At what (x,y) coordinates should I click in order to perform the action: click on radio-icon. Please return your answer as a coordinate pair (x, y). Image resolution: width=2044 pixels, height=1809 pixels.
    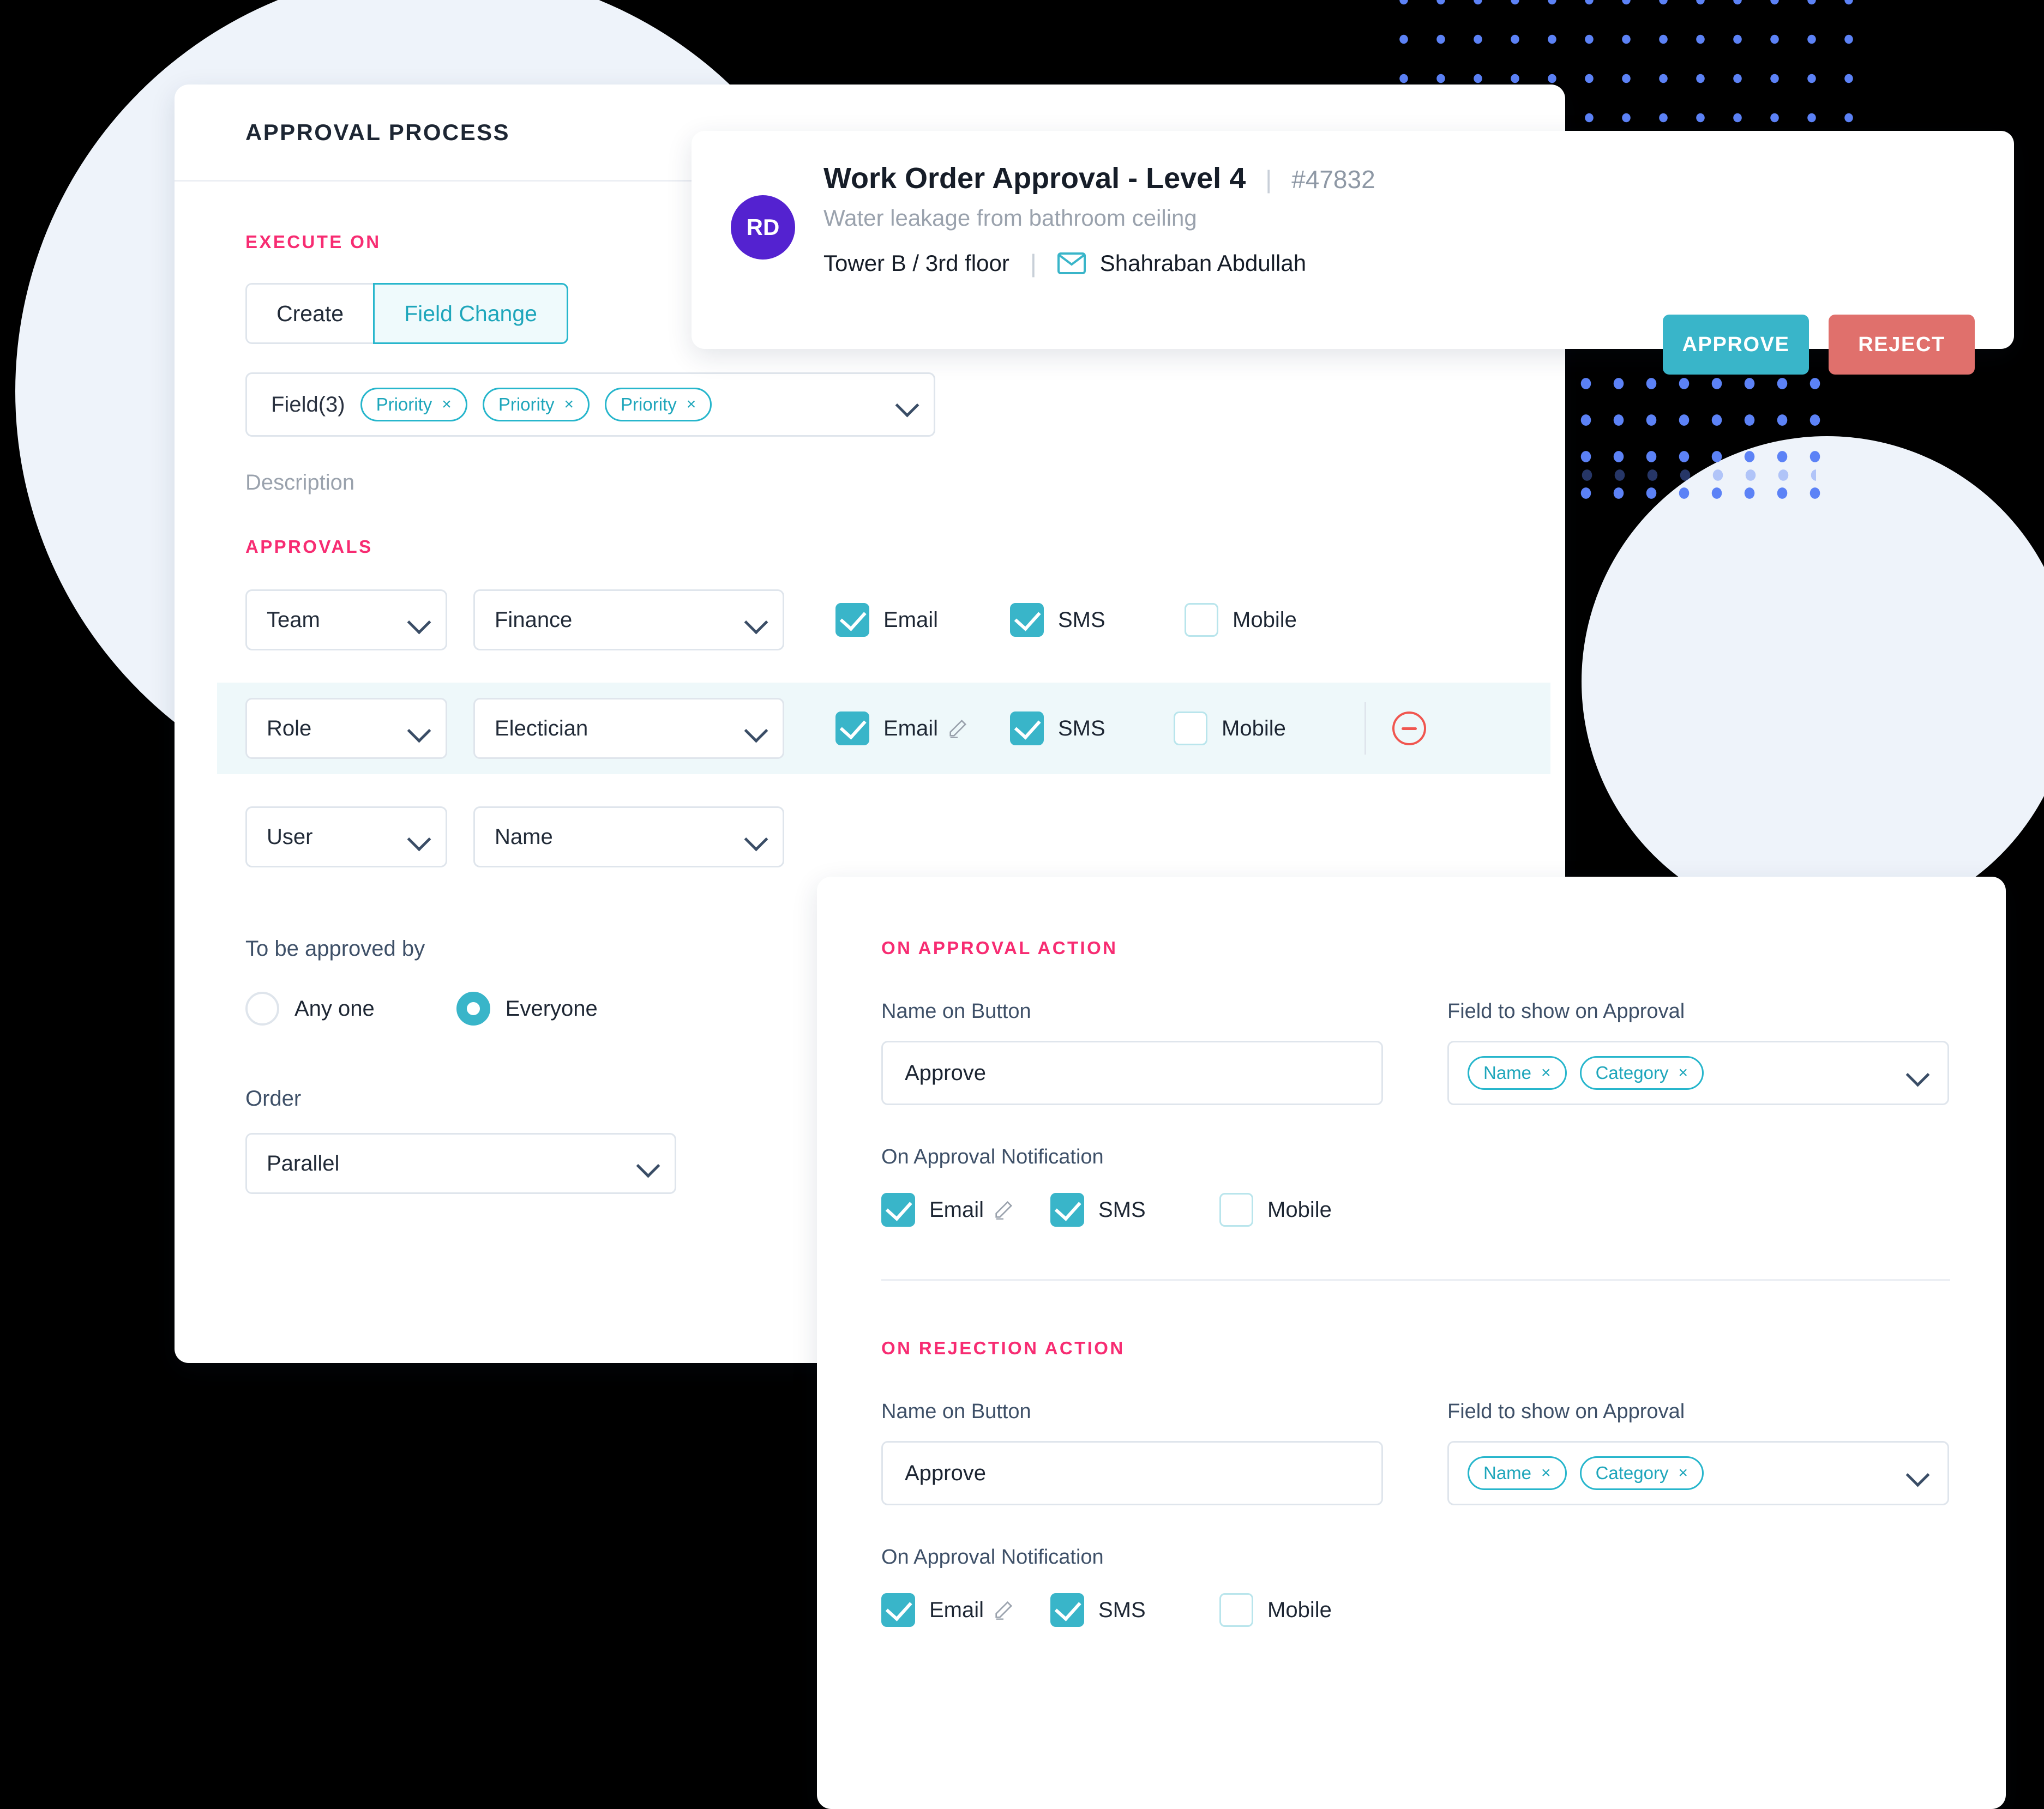
    Looking at the image, I should click on (262, 1009).